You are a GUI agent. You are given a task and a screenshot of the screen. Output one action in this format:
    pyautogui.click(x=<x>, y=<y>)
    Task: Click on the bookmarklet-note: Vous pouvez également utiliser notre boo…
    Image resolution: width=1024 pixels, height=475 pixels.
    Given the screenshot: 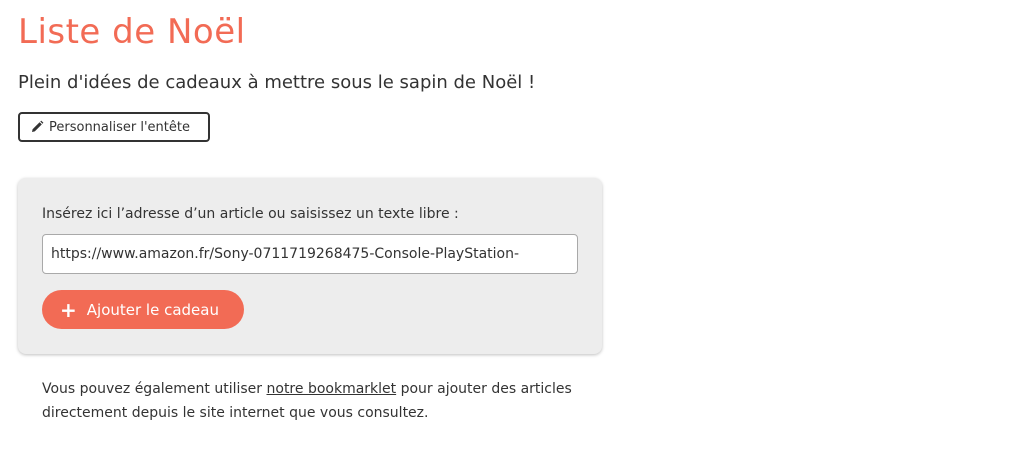 What is the action you would take?
    pyautogui.click(x=322, y=401)
    